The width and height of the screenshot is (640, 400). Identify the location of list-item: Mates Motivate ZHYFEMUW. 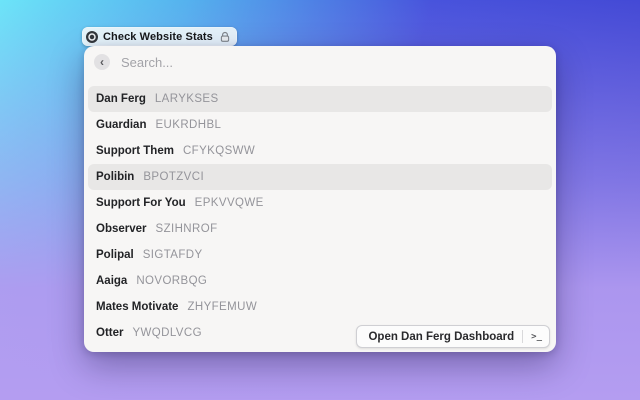
(320, 307).